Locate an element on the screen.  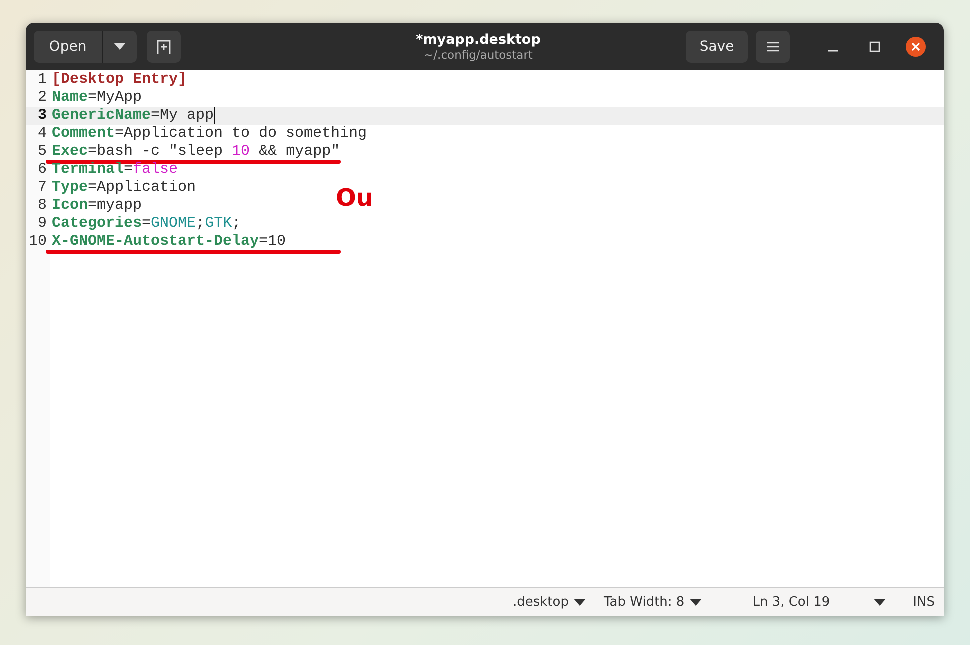
line-number: 4 is located at coordinates (42, 134).